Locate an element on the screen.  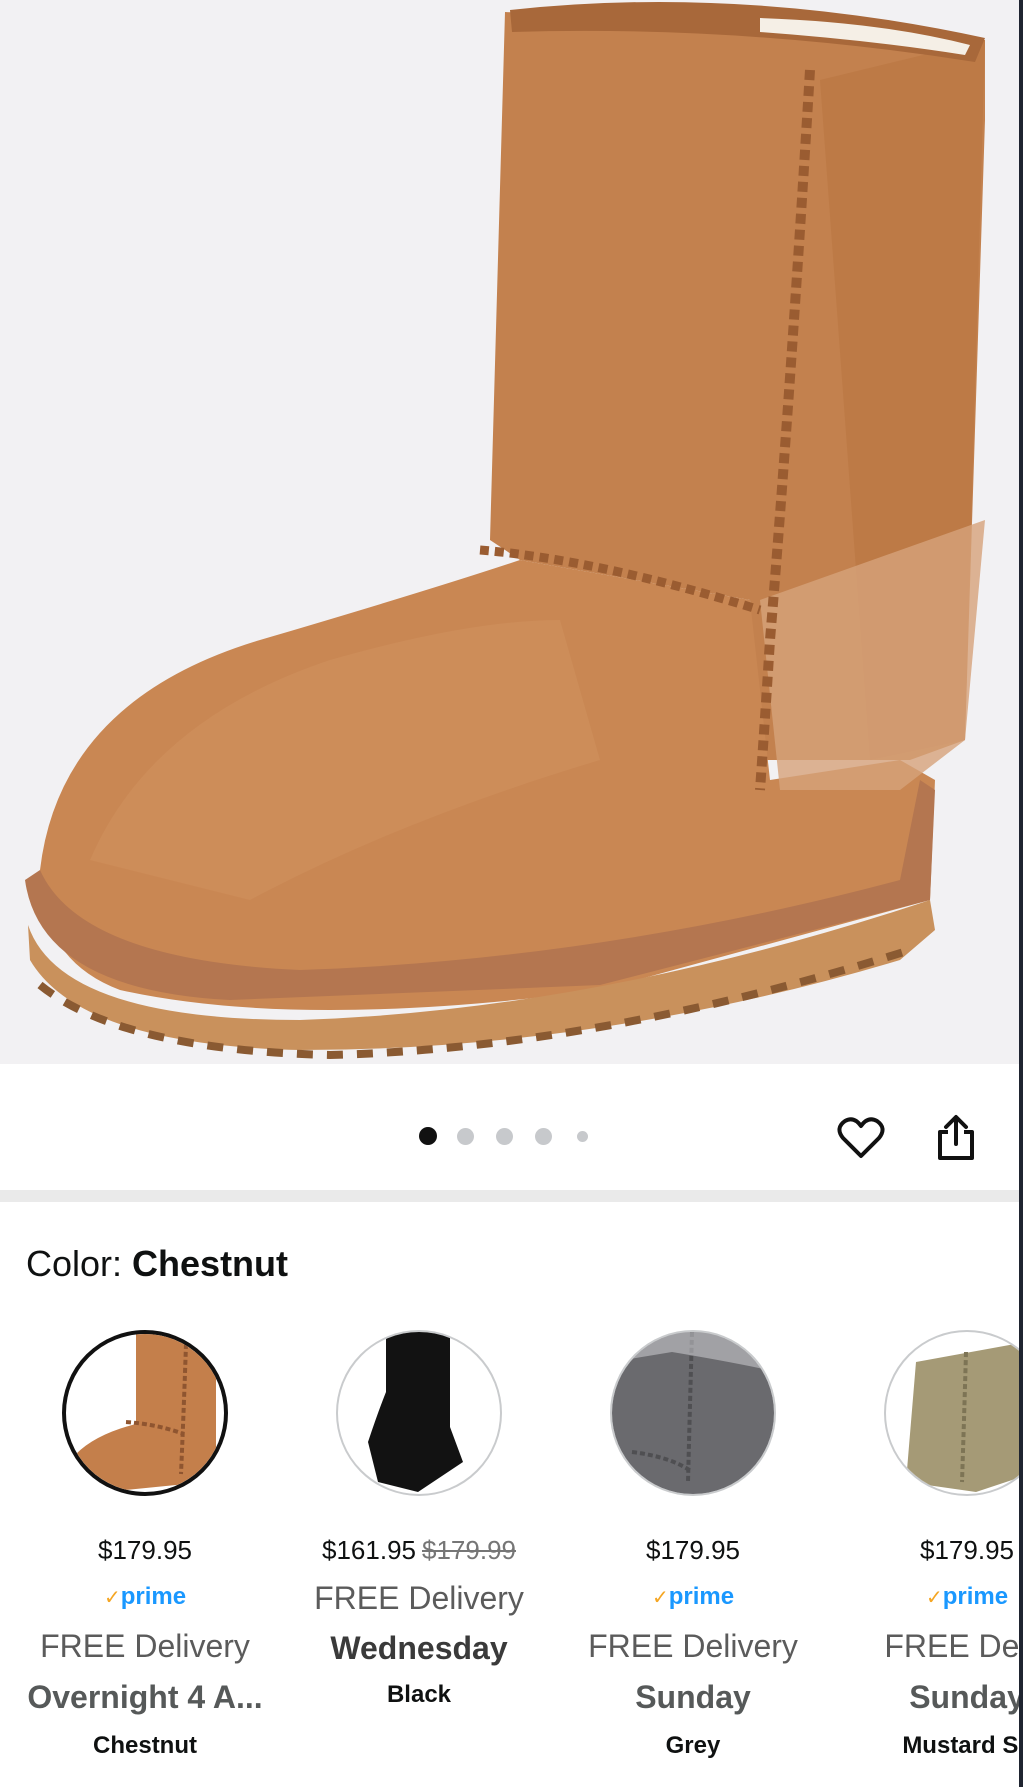
variant-price: $161.95 $179.99 is located at coordinates (419, 1550).